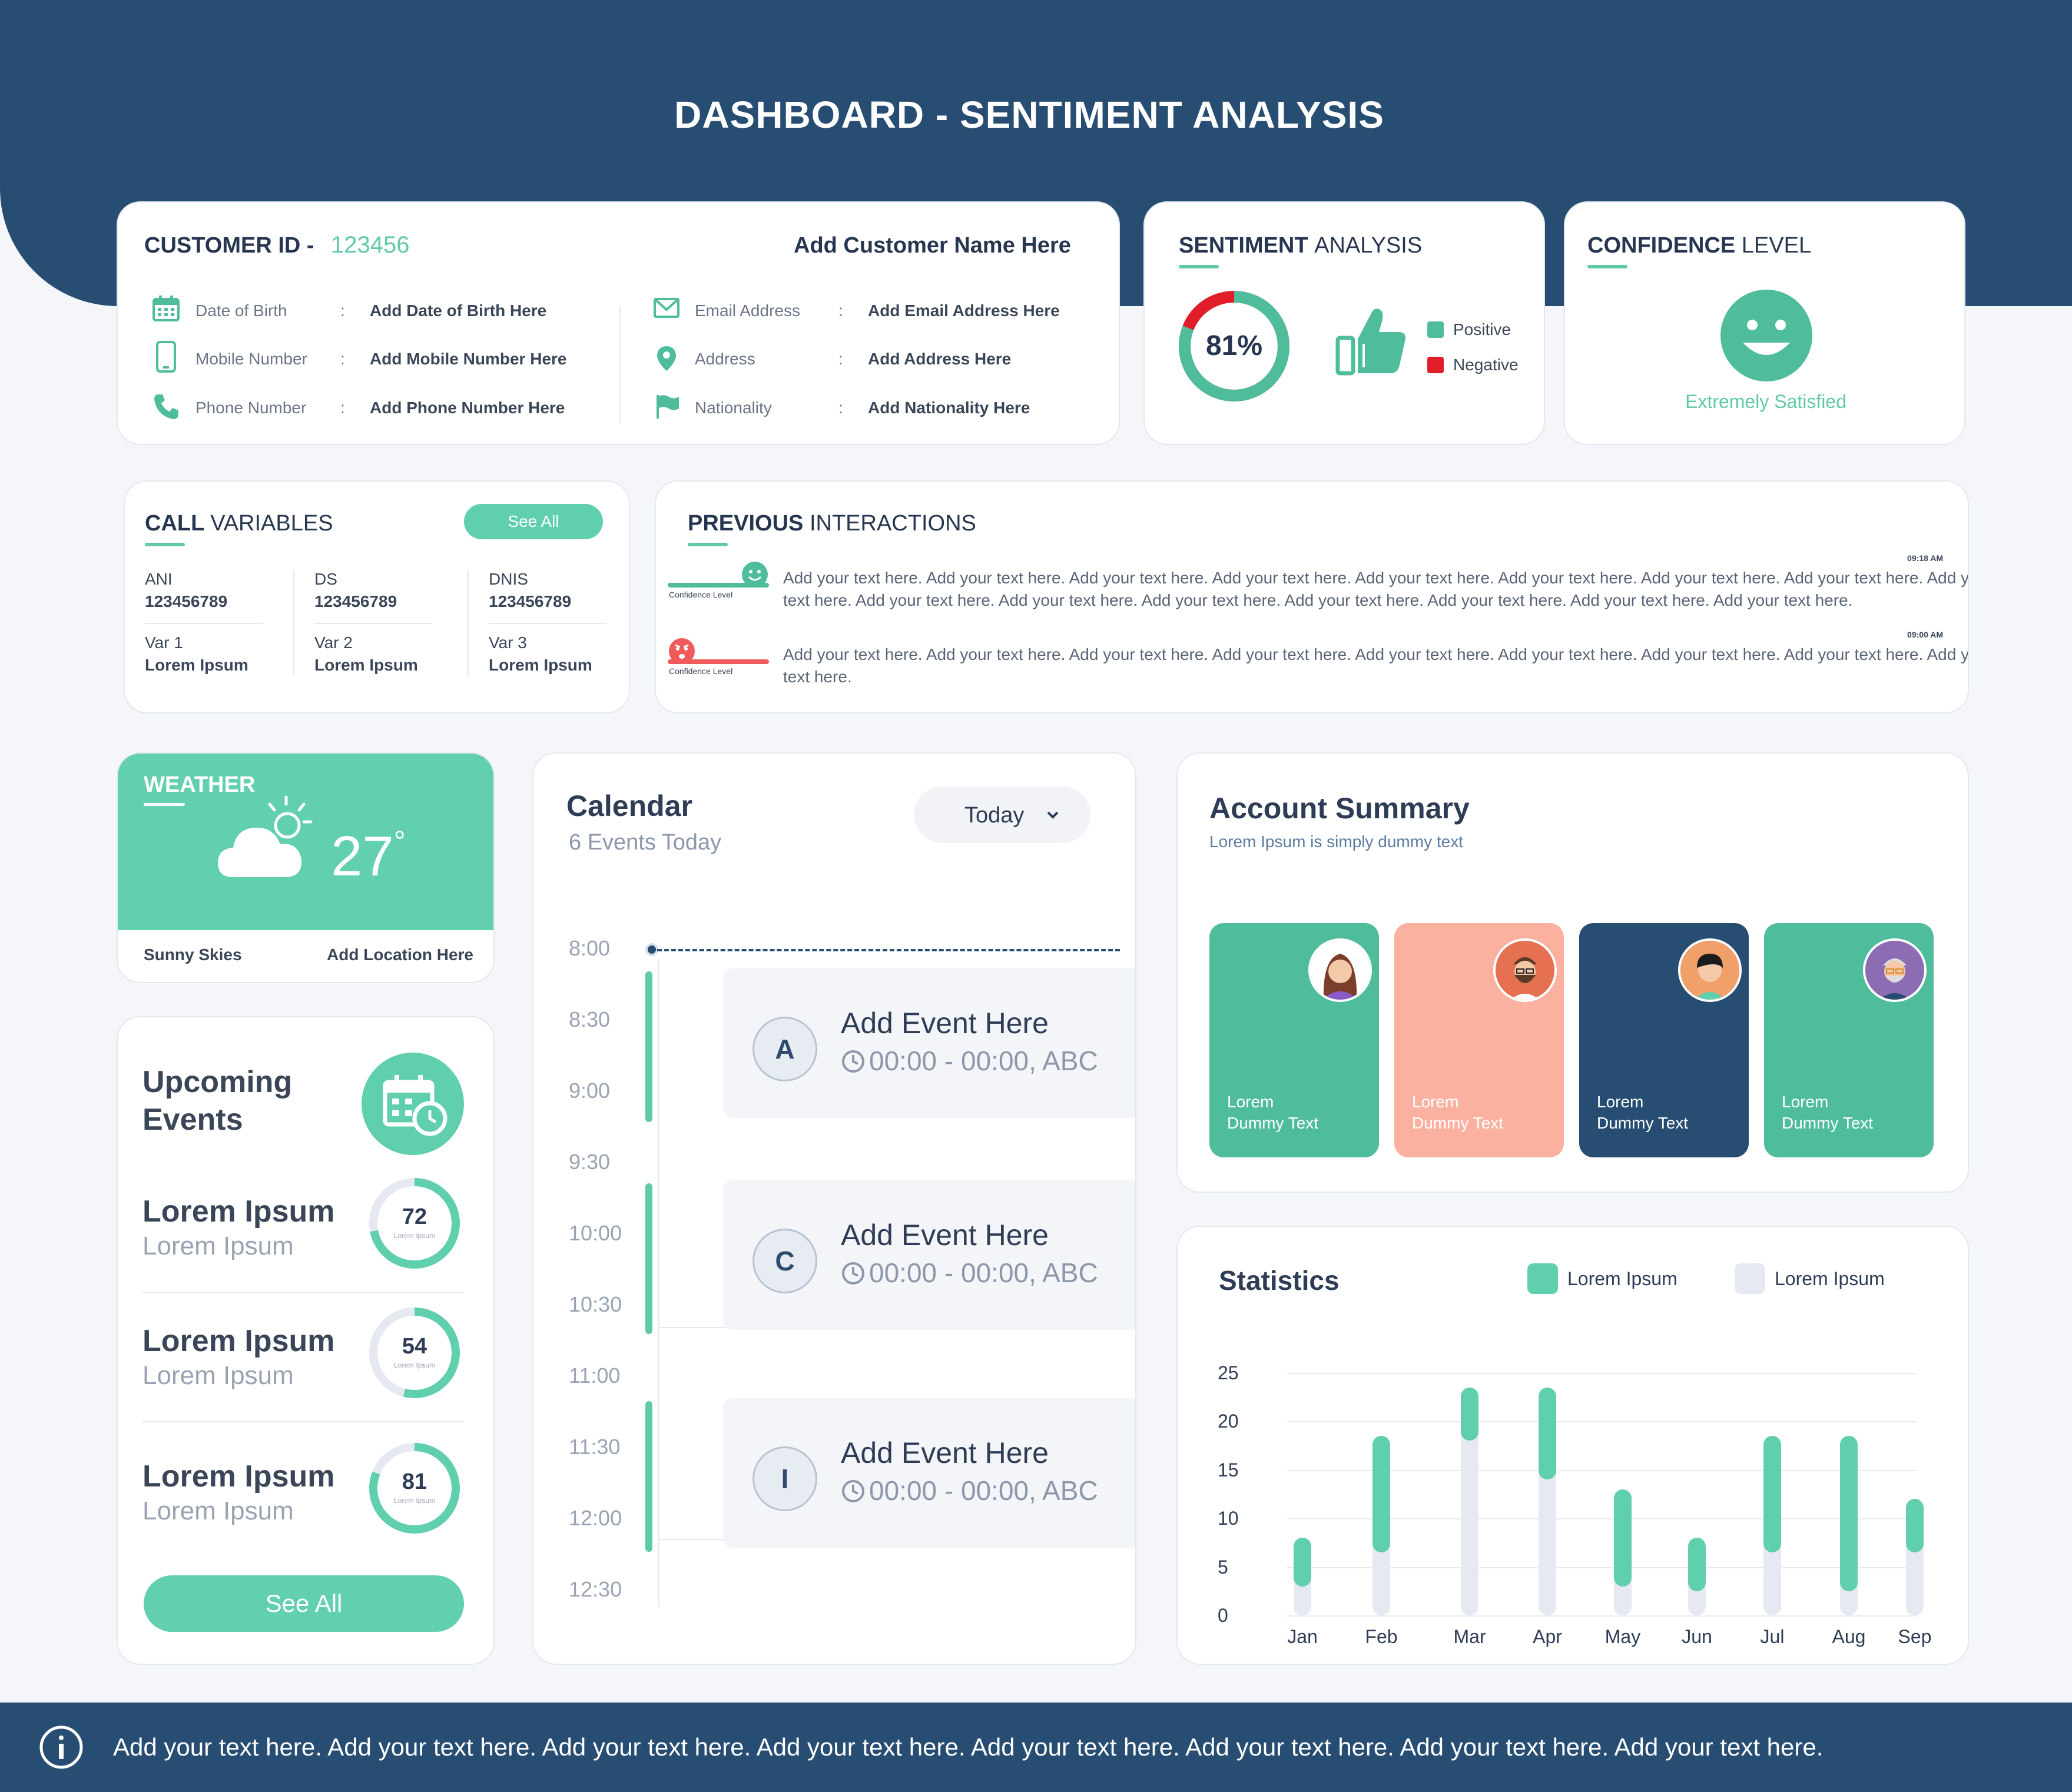 The height and width of the screenshot is (1792, 2072). I want to click on customer-id-value: 123456, so click(370, 245).